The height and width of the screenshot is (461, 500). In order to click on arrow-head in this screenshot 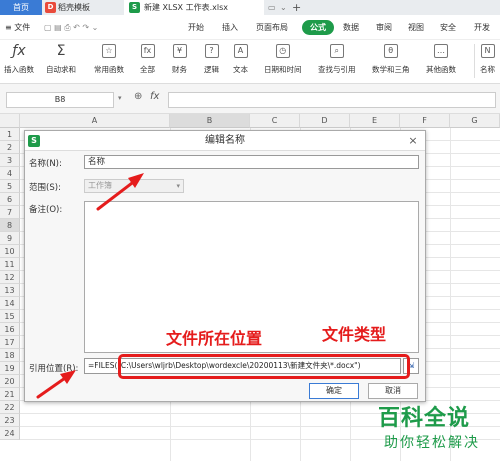, I will do `click(68, 377)`.